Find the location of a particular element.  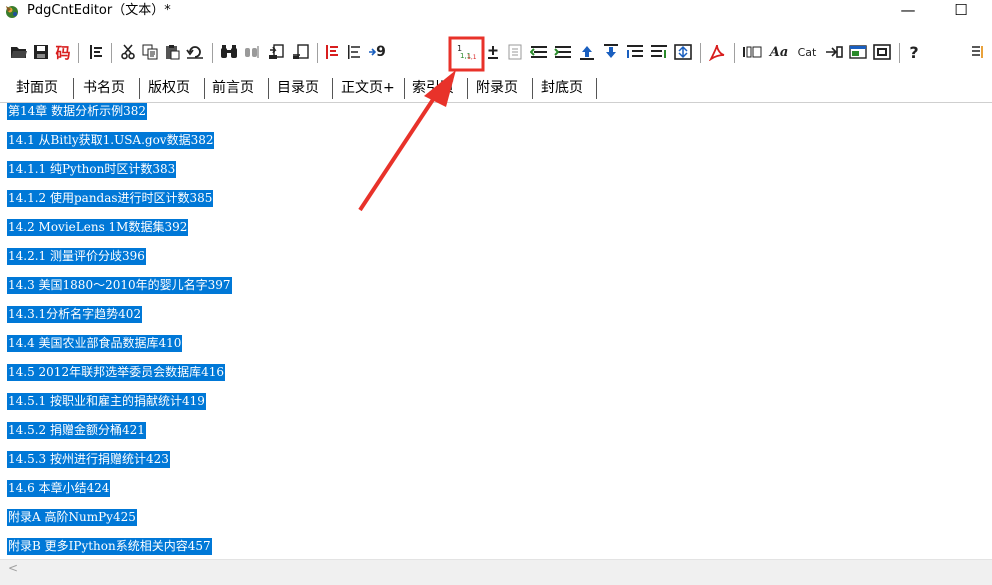

columns-button is located at coordinates (752, 52).